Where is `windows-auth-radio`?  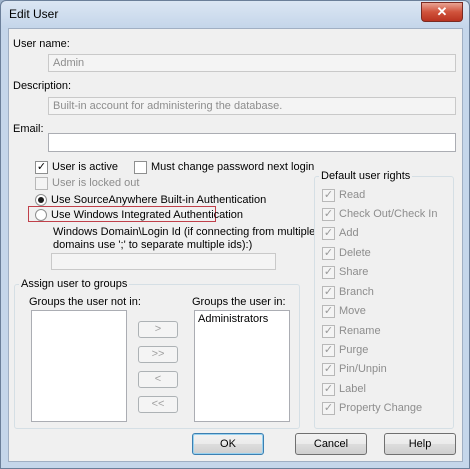
windows-auth-radio is located at coordinates (41, 215).